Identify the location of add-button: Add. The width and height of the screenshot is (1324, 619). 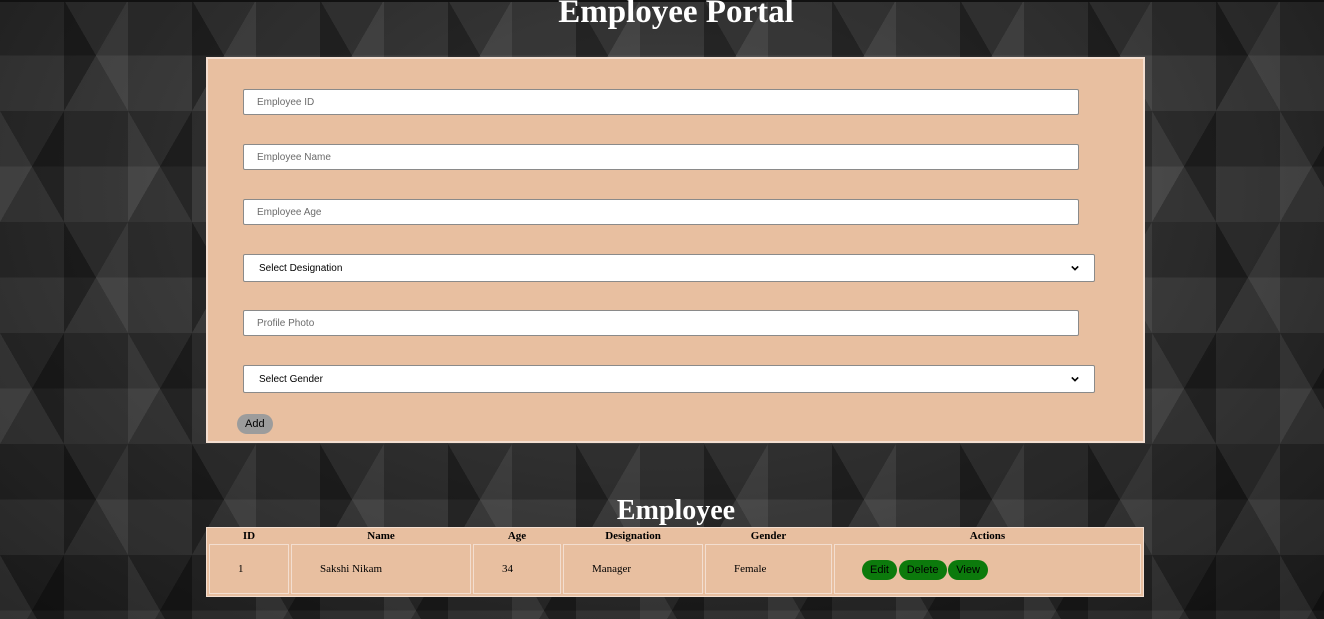
(255, 424).